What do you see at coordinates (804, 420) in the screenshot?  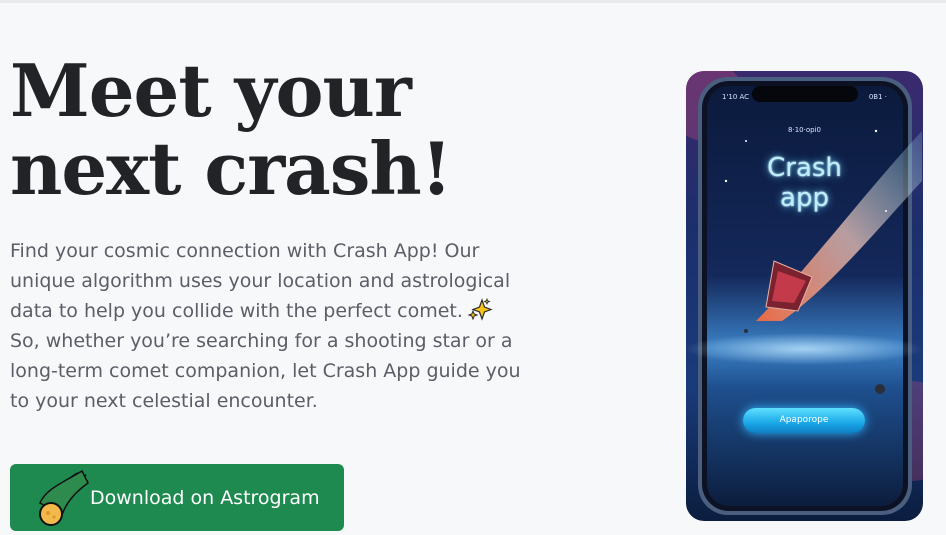 I see `phone-app-button: Apaporope` at bounding box center [804, 420].